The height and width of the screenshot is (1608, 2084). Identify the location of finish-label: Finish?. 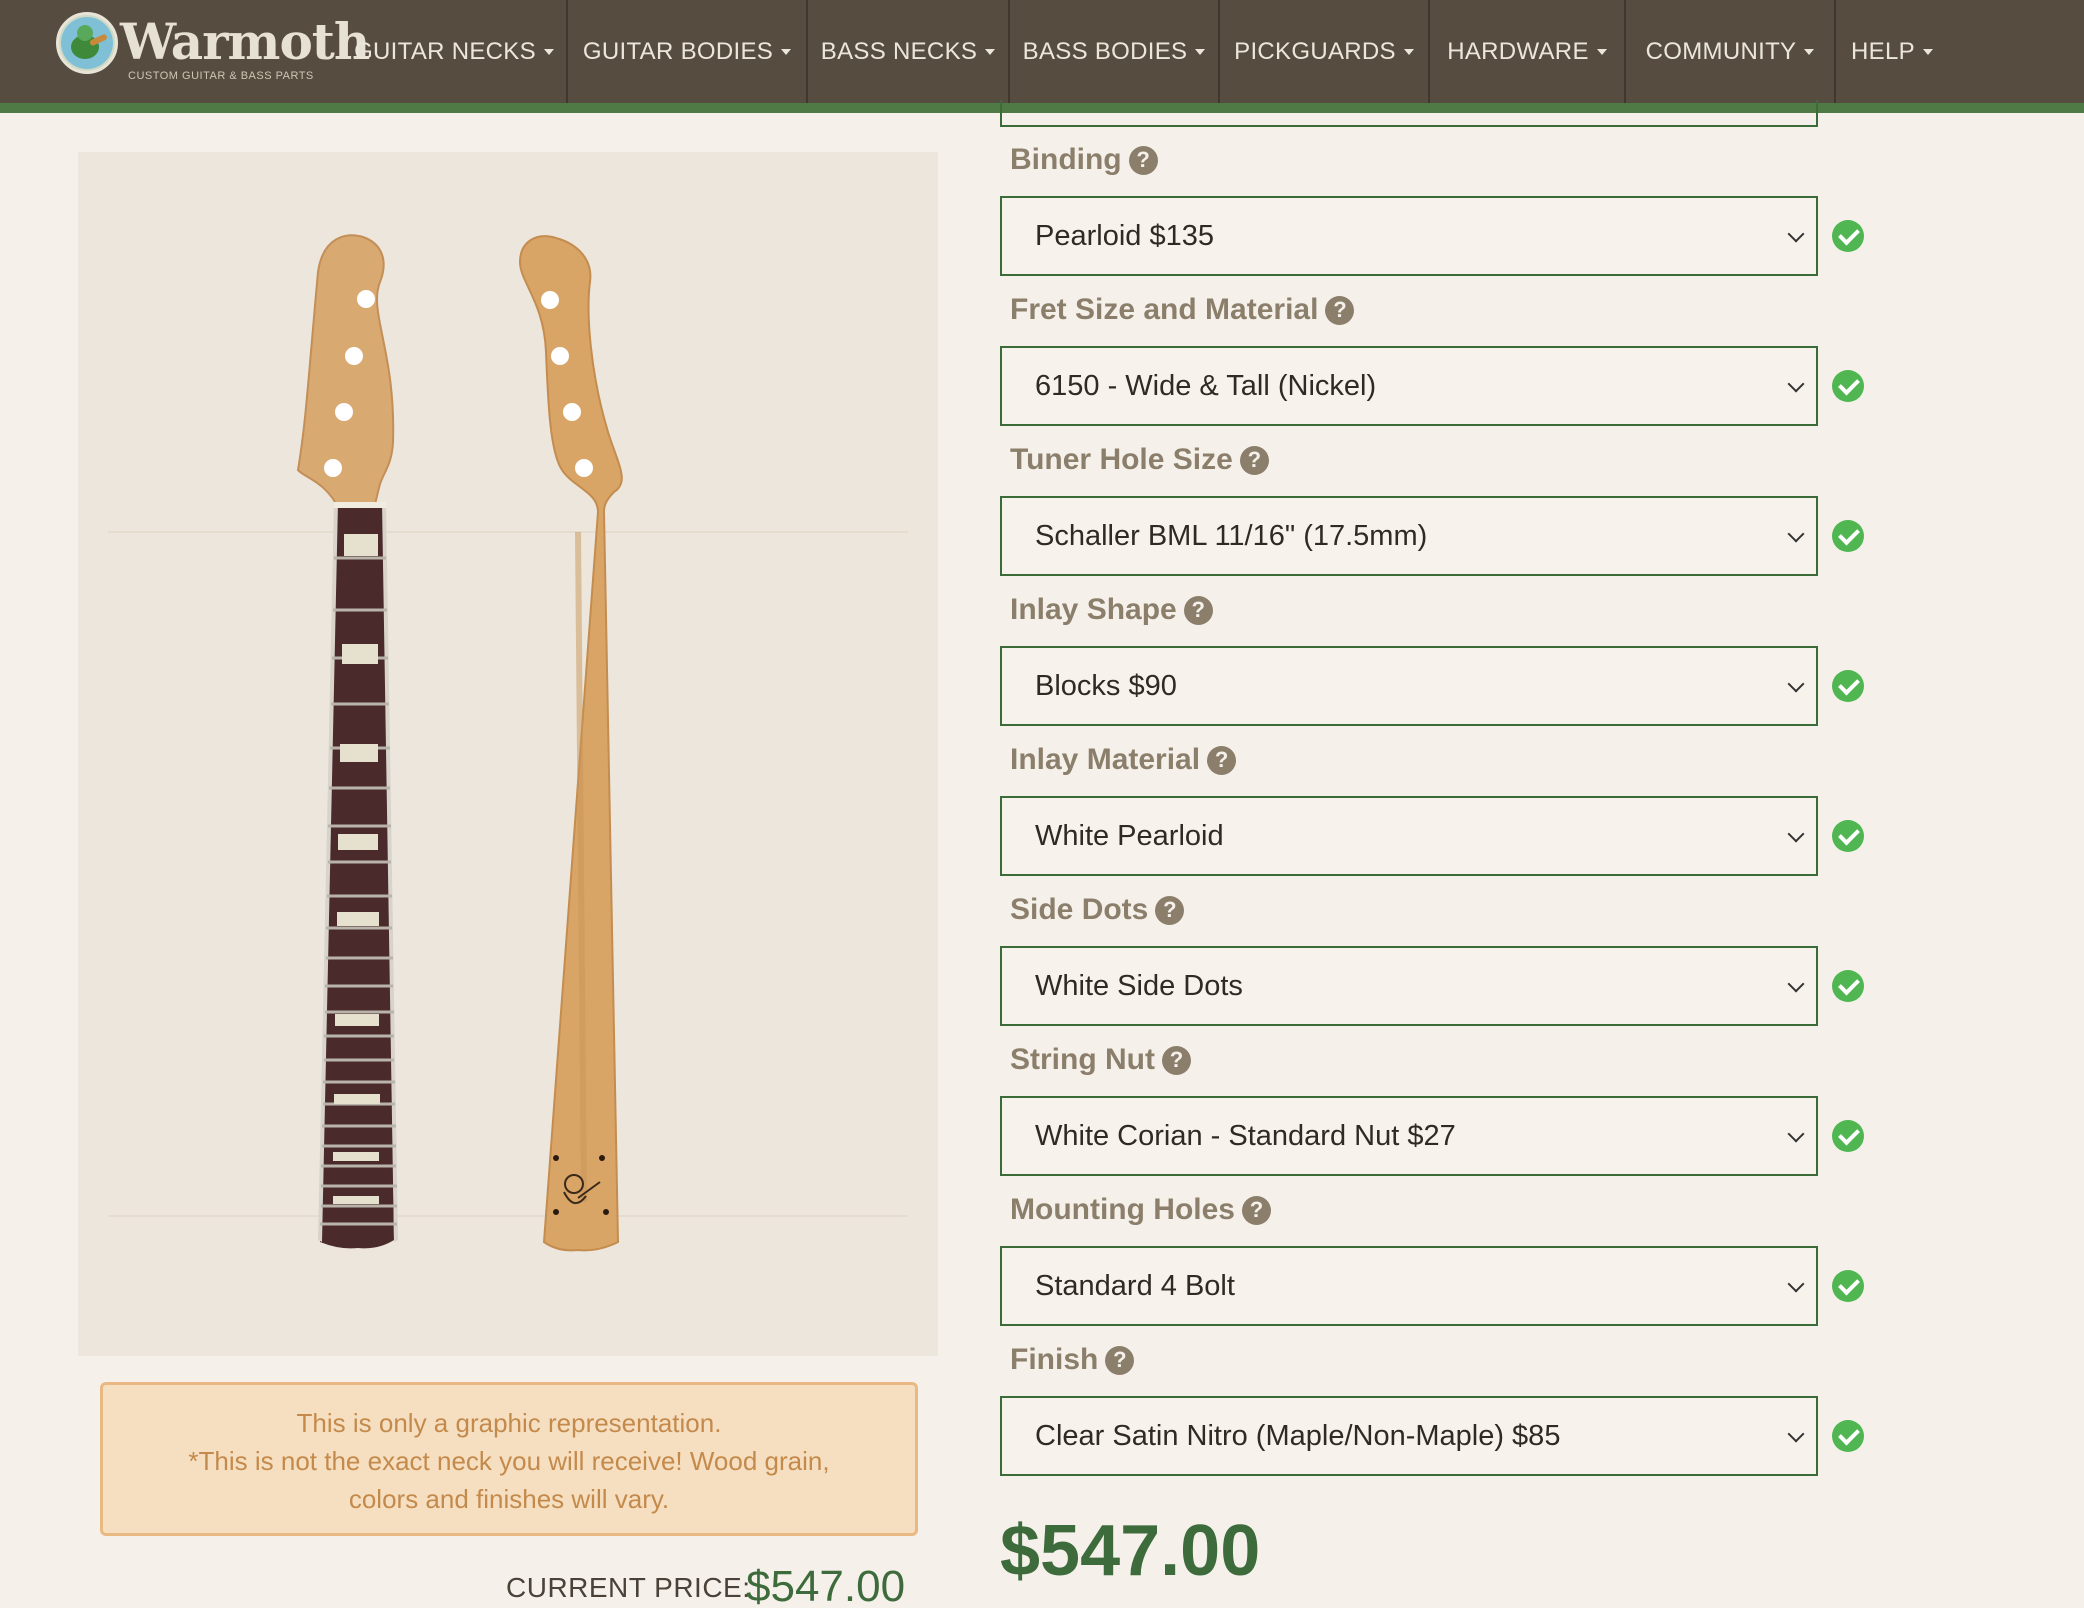
(1072, 1360).